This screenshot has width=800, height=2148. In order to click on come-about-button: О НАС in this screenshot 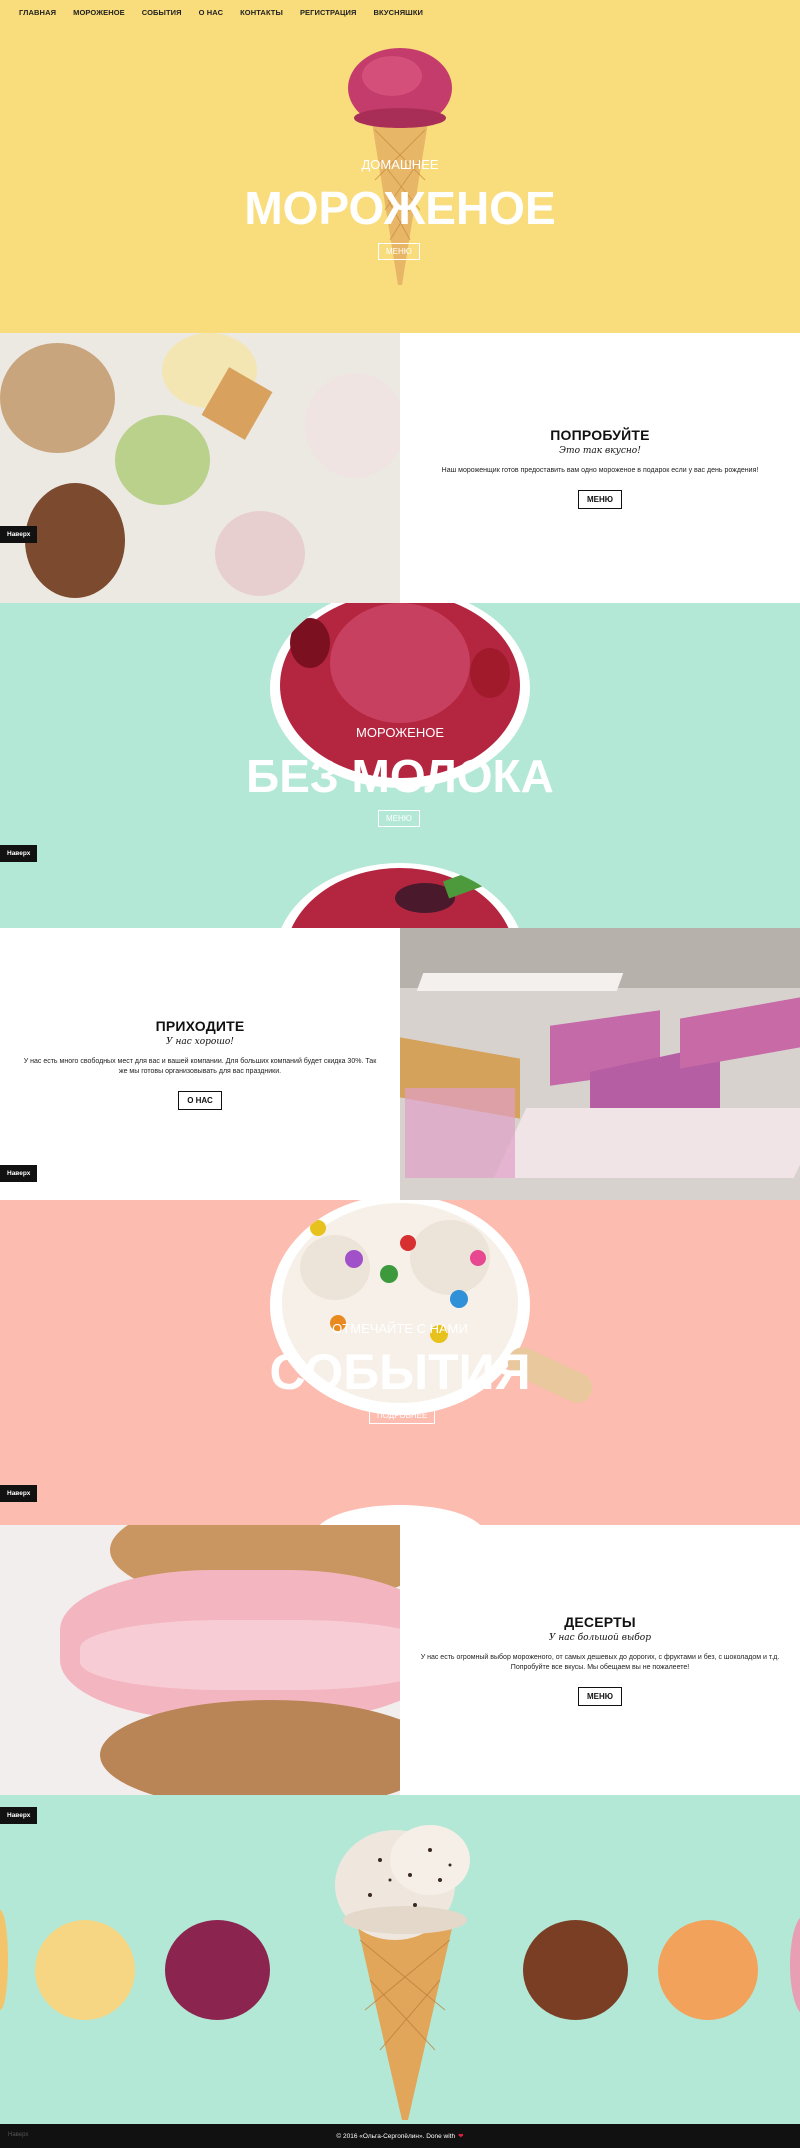, I will do `click(200, 1100)`.